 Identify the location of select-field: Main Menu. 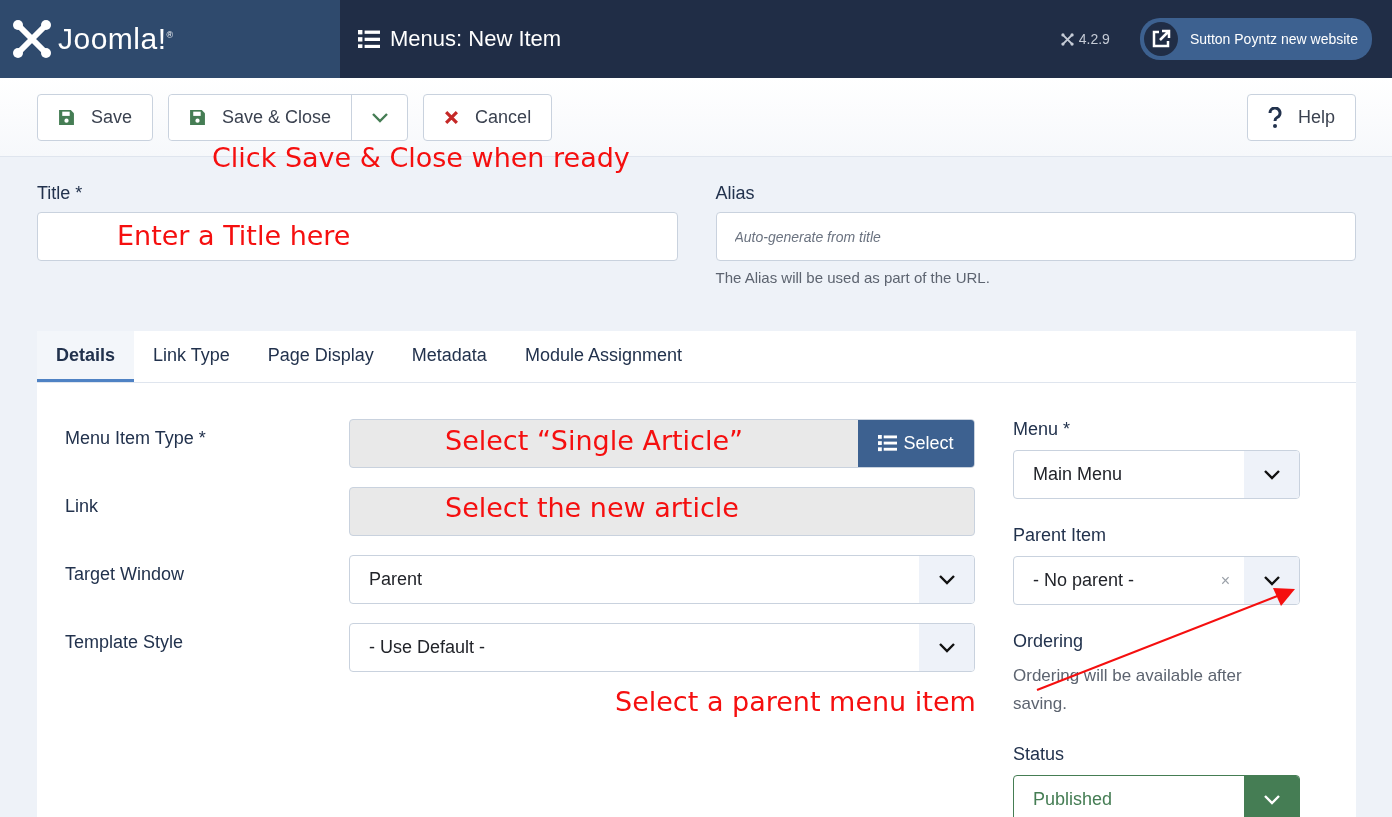
(1156, 474).